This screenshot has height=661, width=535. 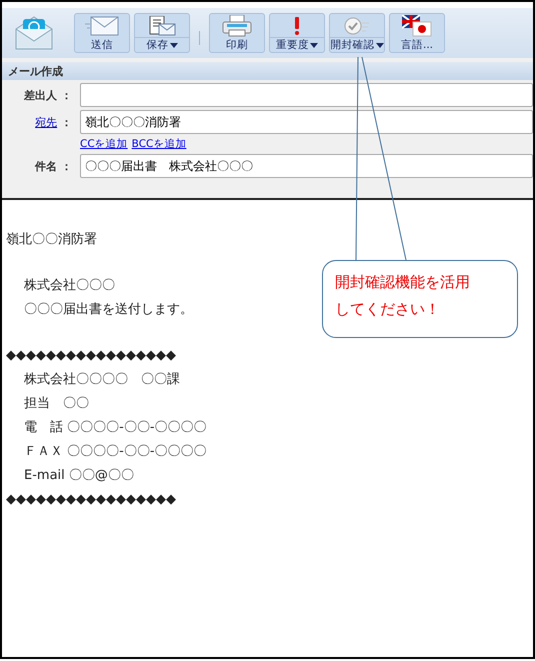 What do you see at coordinates (403, 282) in the screenshot?
I see `callout-text: 開封確認機能を活用` at bounding box center [403, 282].